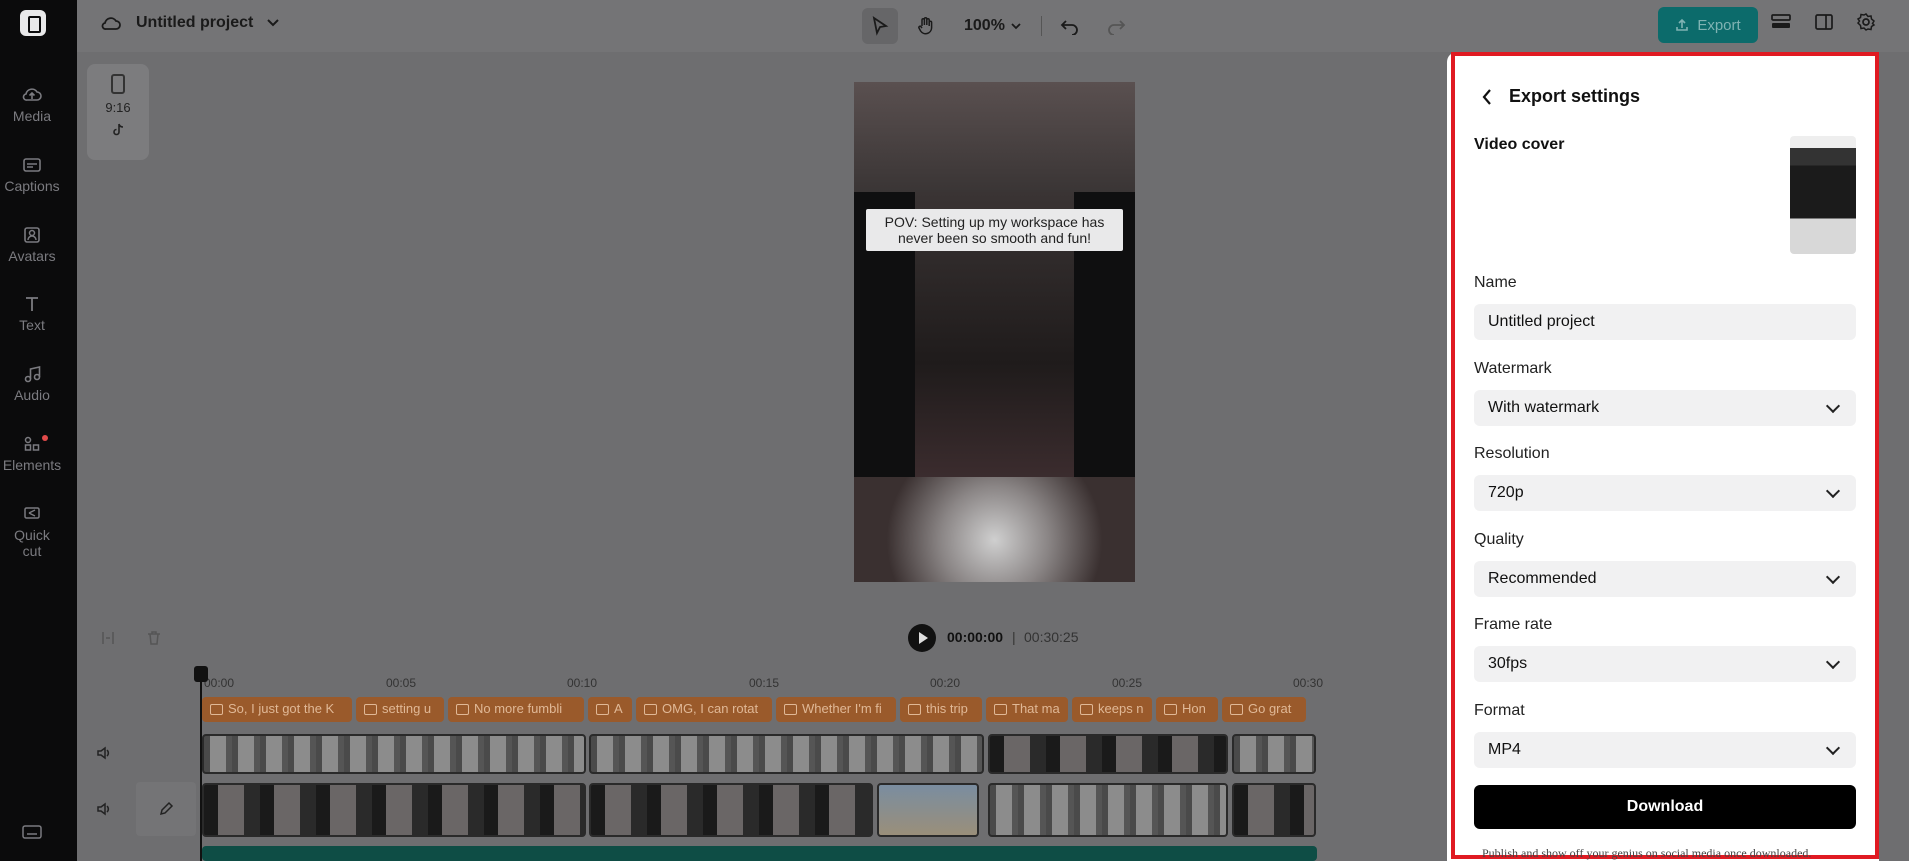 Image resolution: width=1909 pixels, height=861 pixels. I want to click on sidebar-item-captions: Captions, so click(32, 175).